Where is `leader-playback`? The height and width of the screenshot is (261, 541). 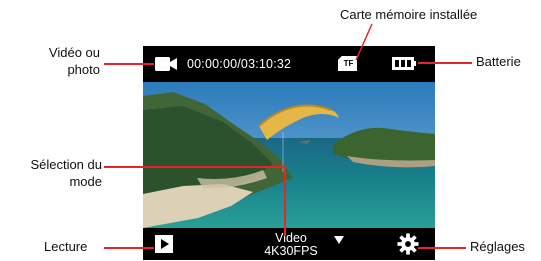 leader-playback is located at coordinates (129, 248).